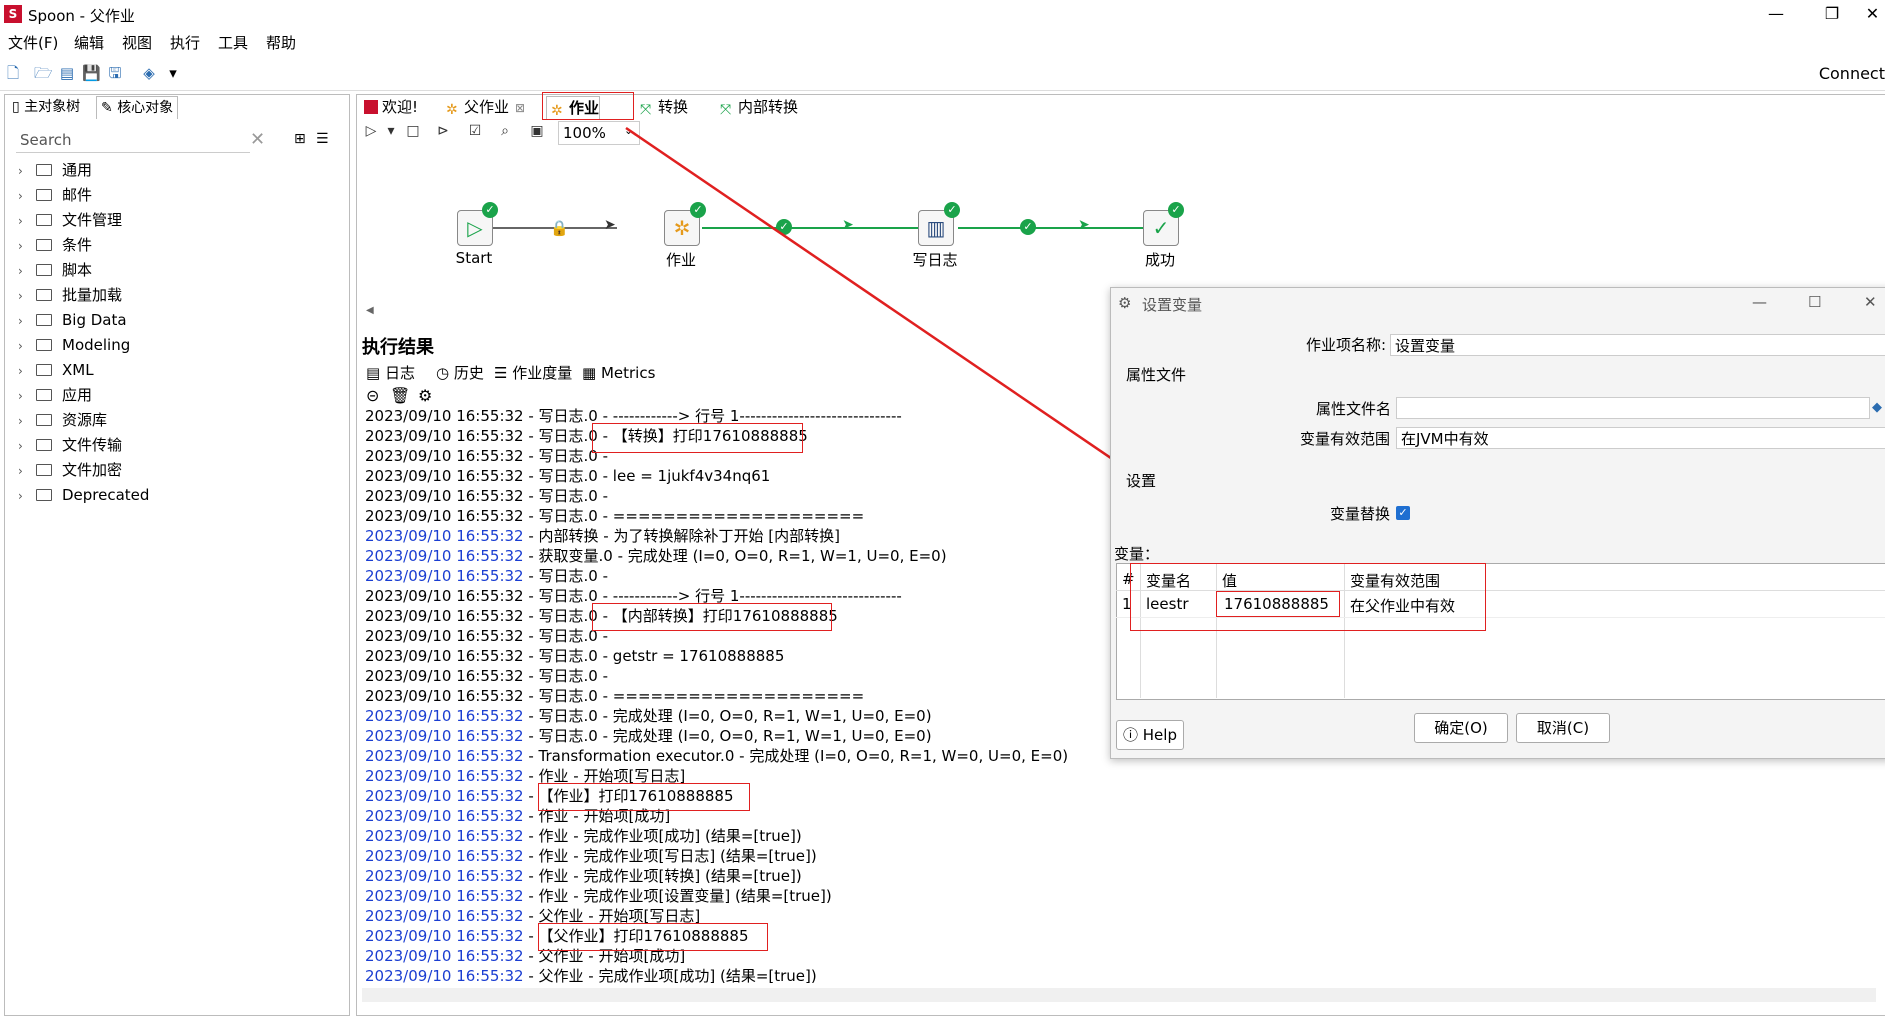 Image resolution: width=1885 pixels, height=1023 pixels. Describe the element at coordinates (1461, 728) in the screenshot. I see `ok-button: 确定(O)` at that location.